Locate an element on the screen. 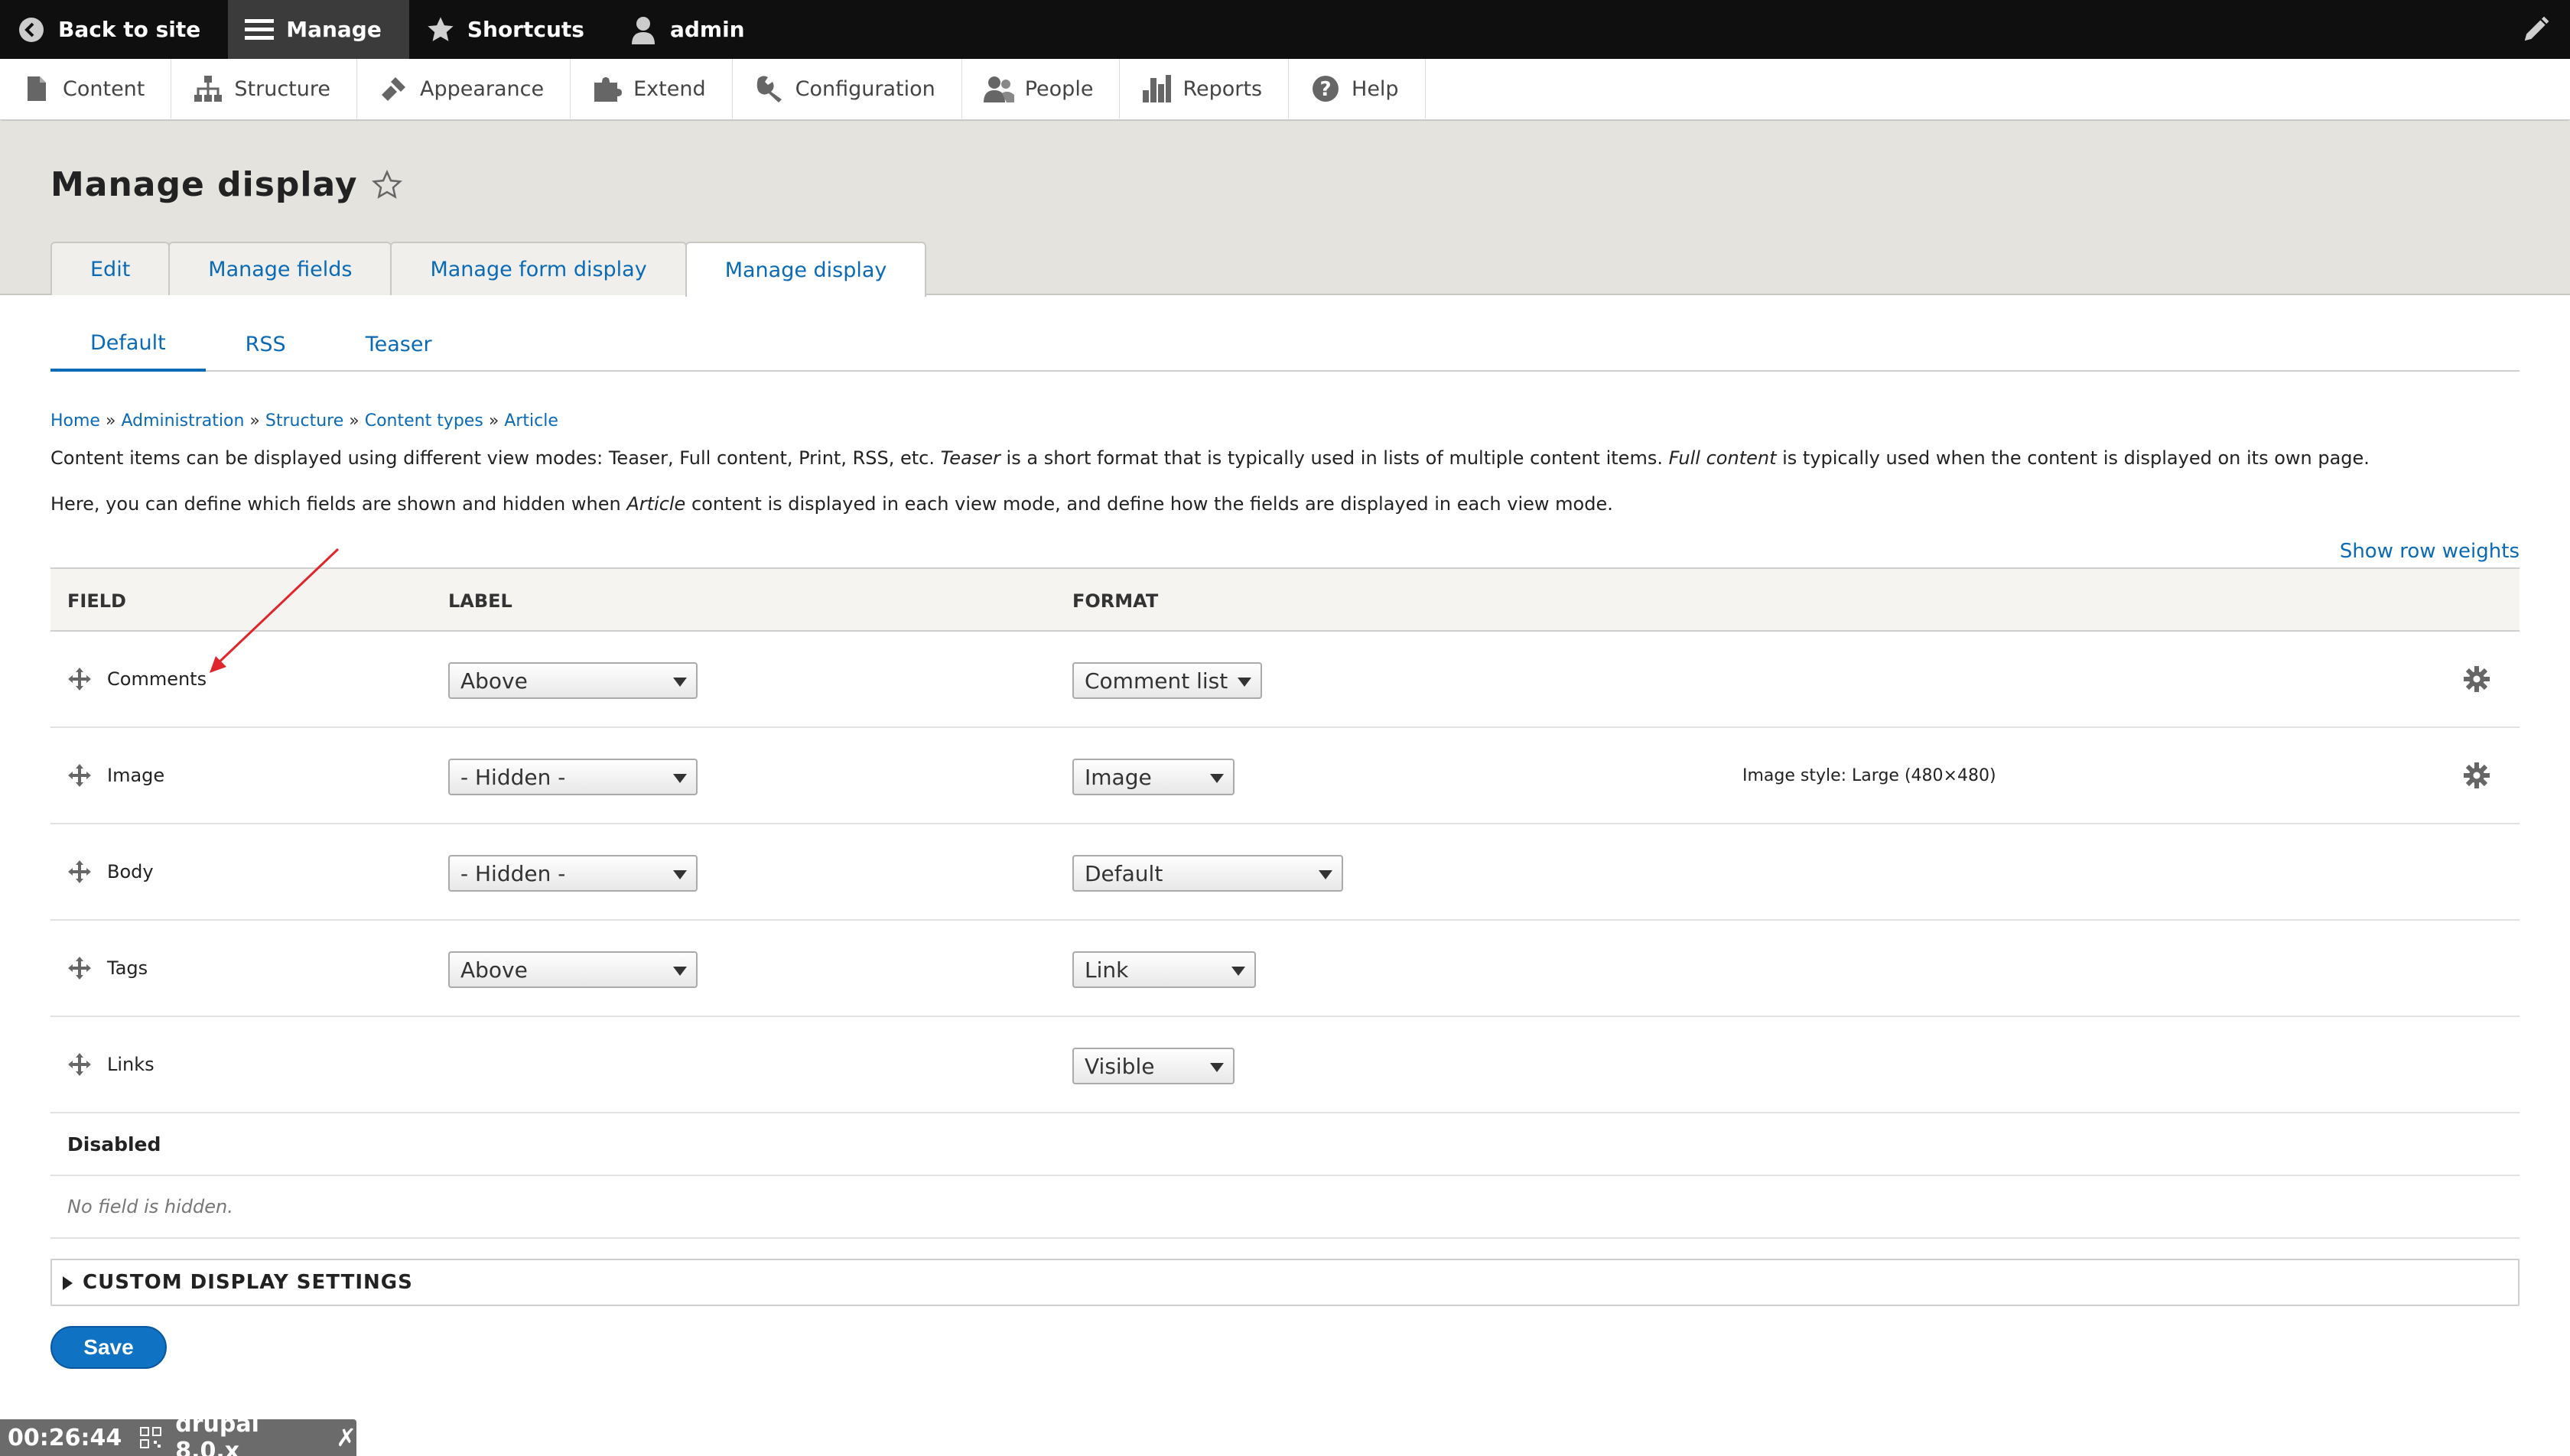 The image size is (2570, 1456). subtab-teaser: Teaser is located at coordinates (399, 344).